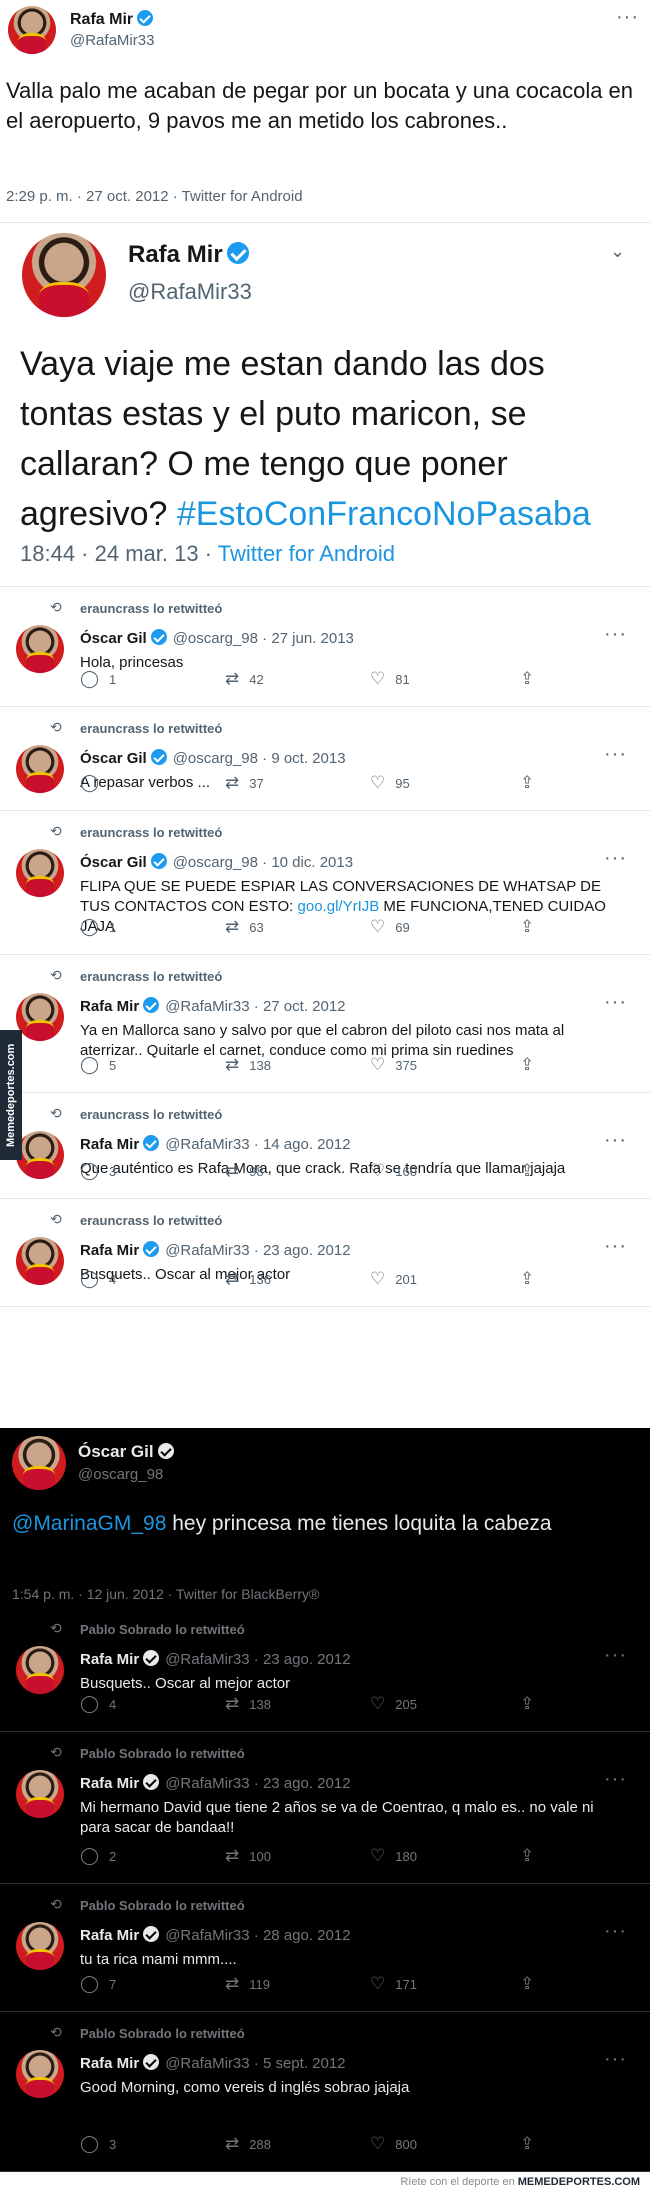 The image size is (650, 2192). Describe the element at coordinates (126, 1452) in the screenshot. I see `author-name: Óscar Gil` at that location.